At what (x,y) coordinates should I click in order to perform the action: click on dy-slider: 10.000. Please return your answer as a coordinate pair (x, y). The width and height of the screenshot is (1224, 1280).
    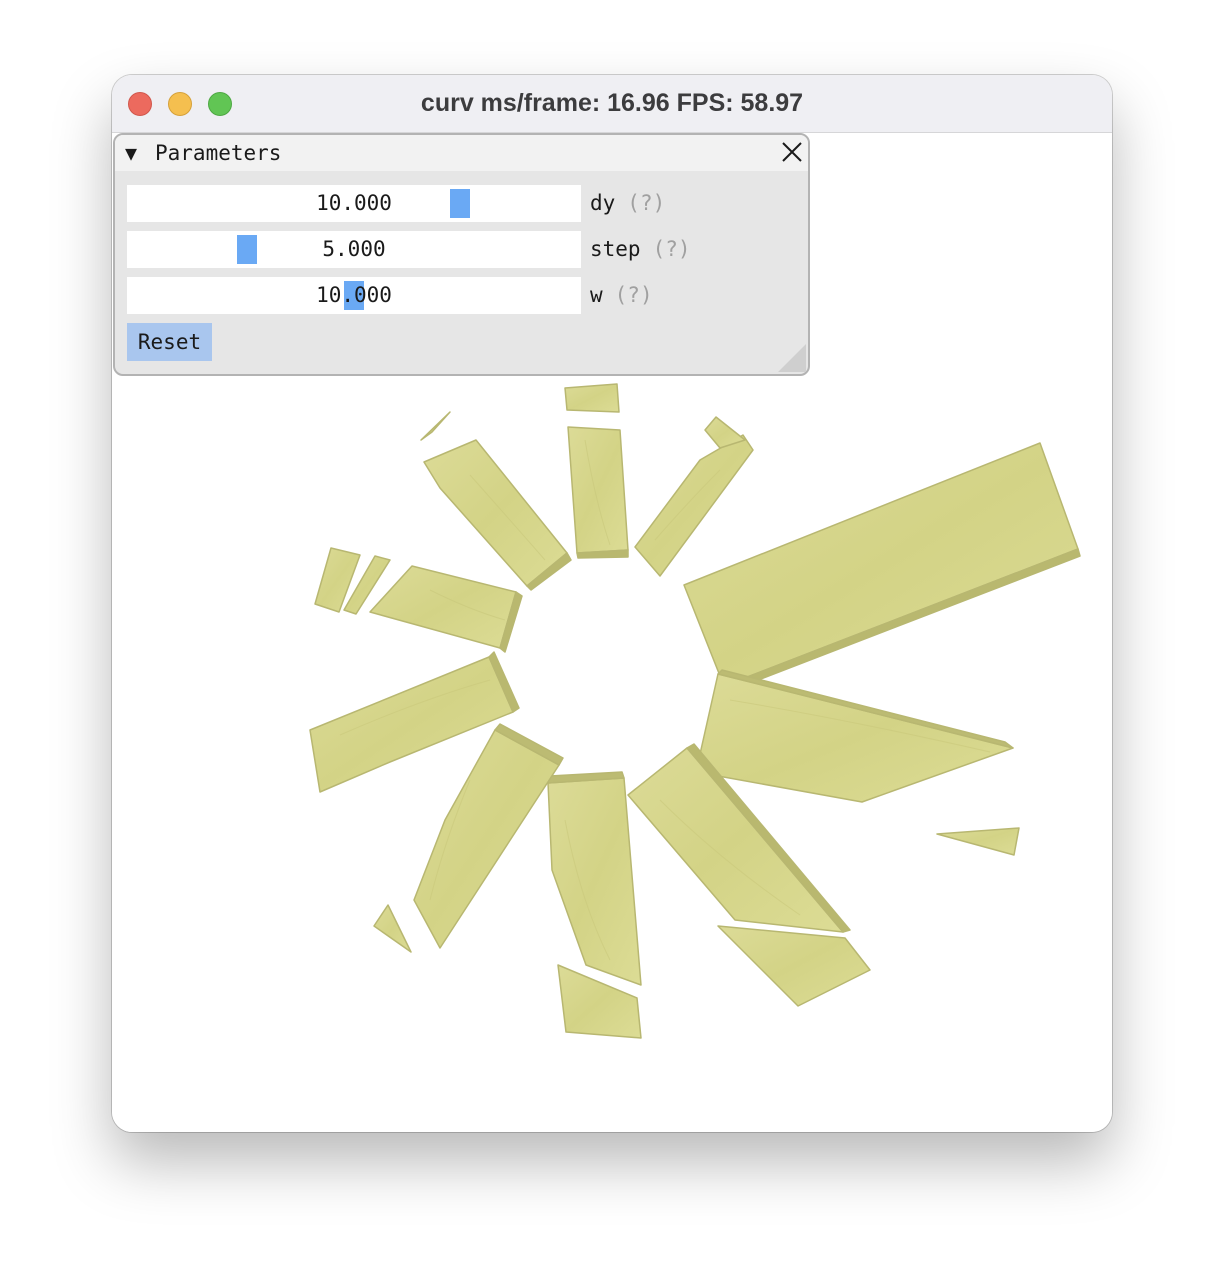
    Looking at the image, I should click on (354, 203).